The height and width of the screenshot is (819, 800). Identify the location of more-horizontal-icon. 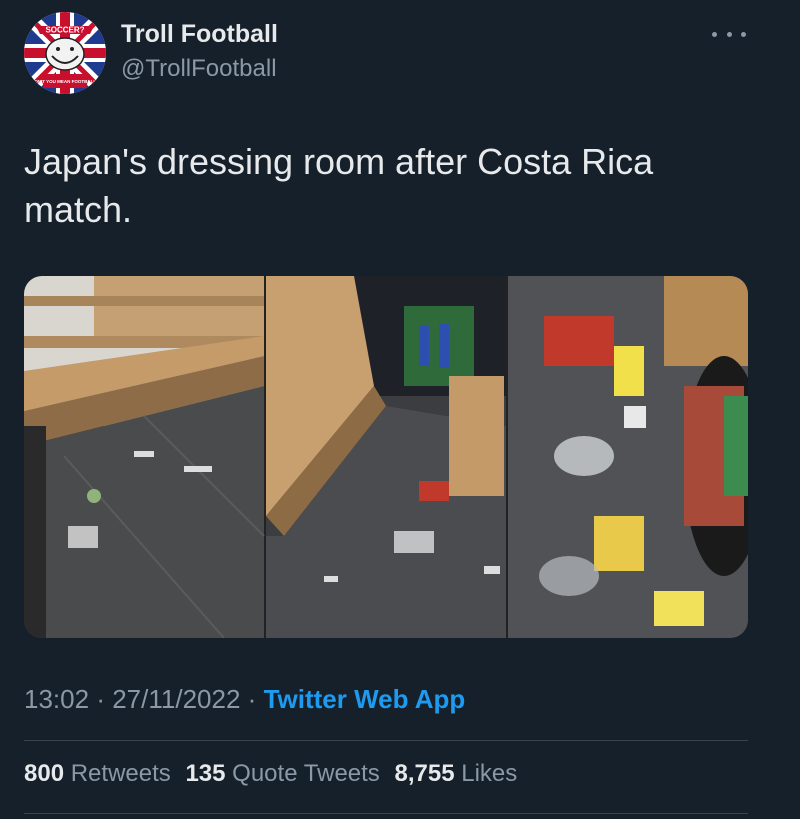
(729, 34).